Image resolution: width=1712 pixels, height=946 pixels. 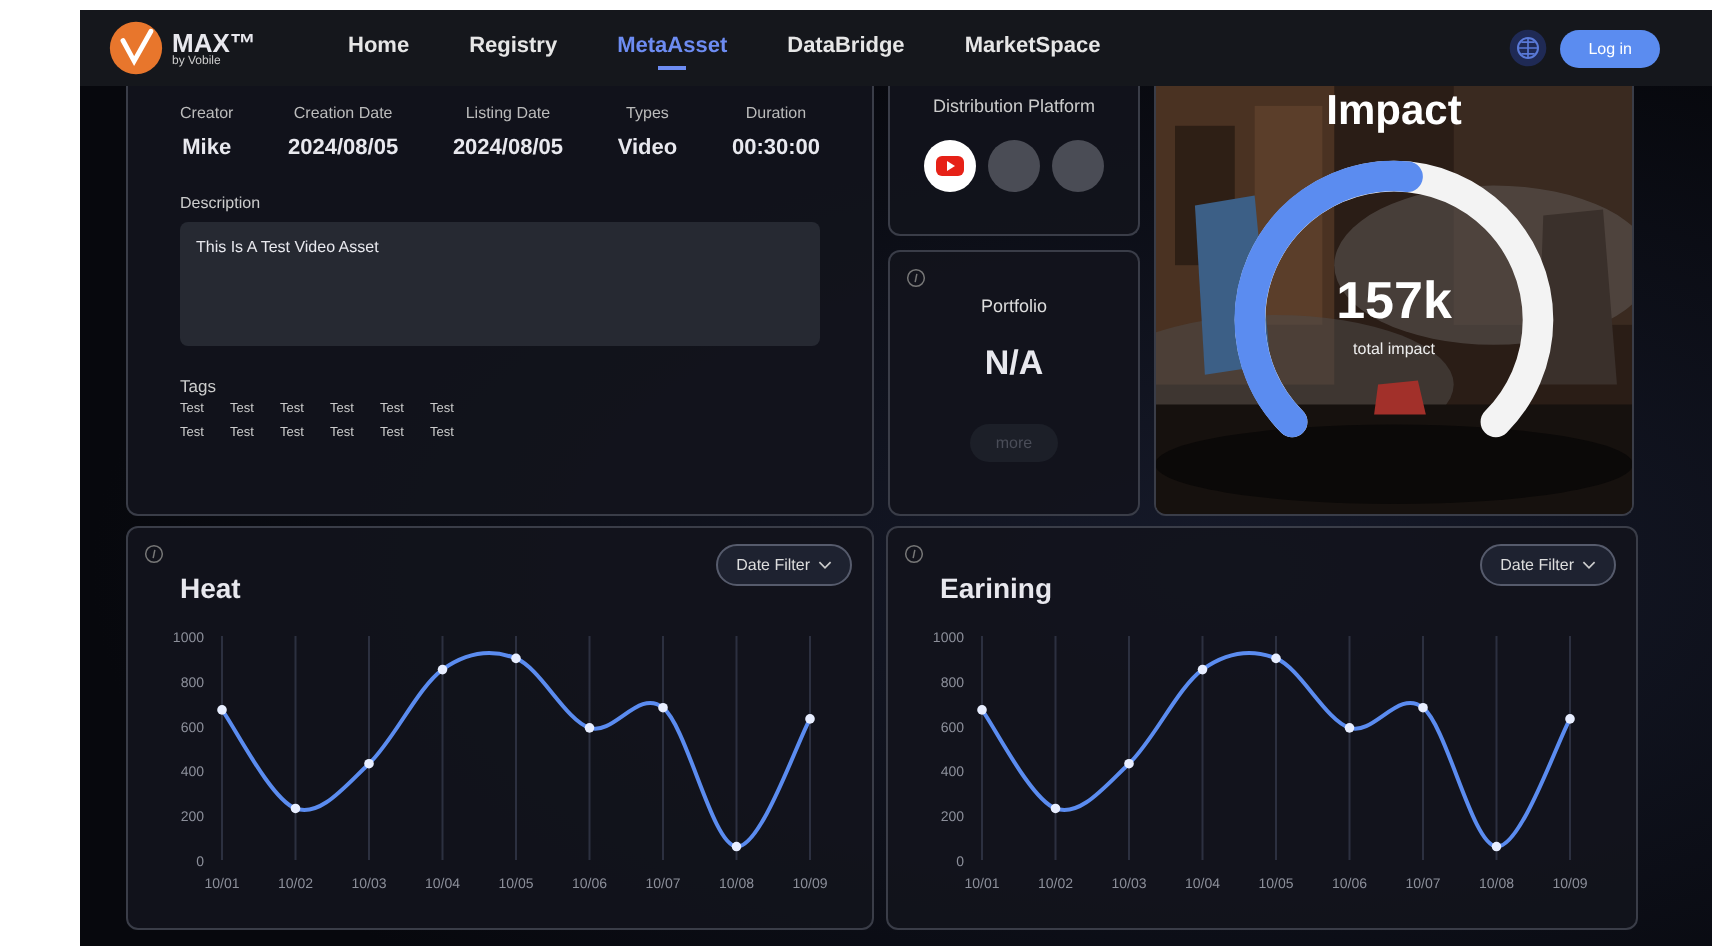 I want to click on field-value: 00:30:00, so click(x=775, y=148).